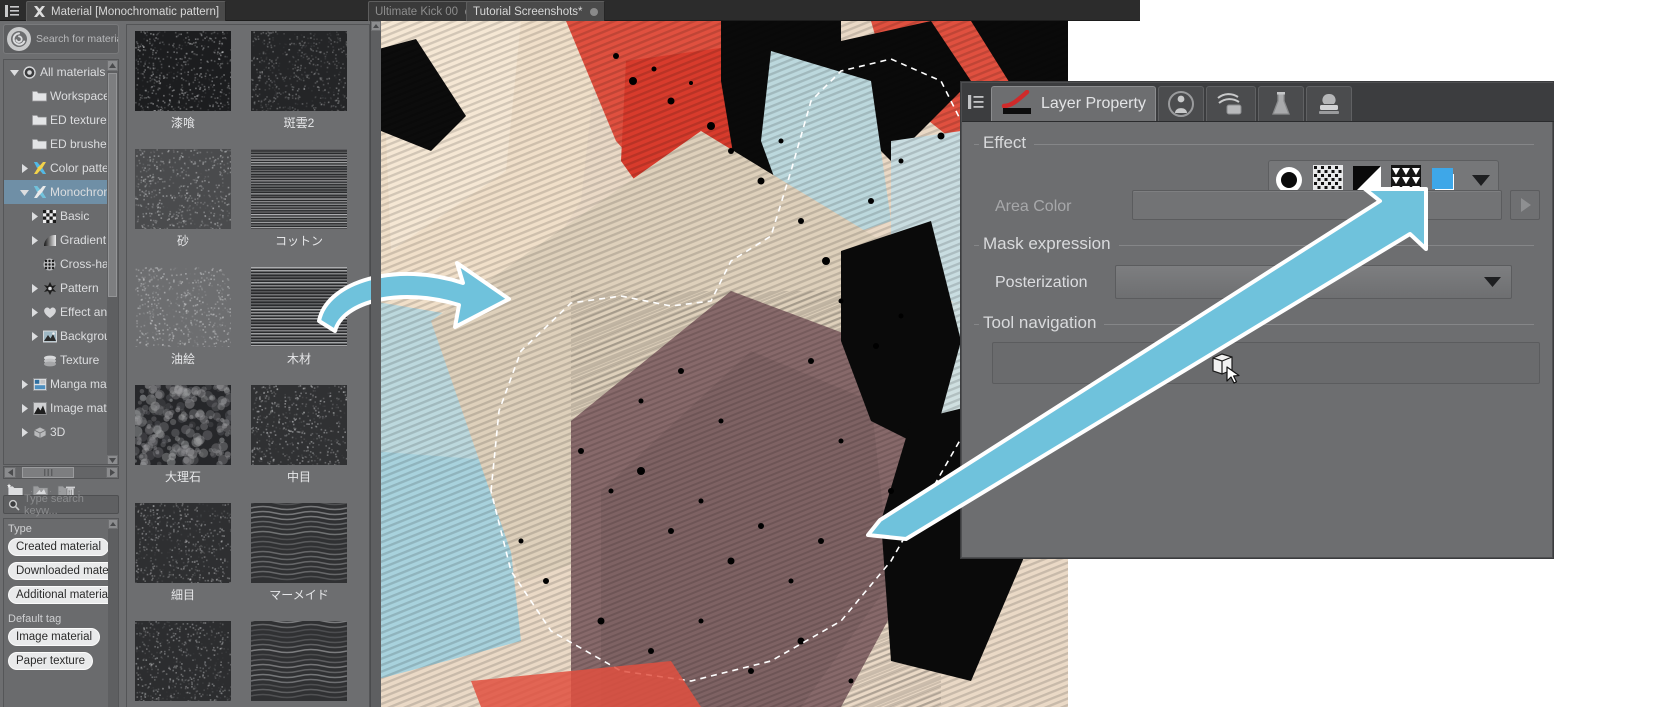 The height and width of the screenshot is (707, 1671). What do you see at coordinates (183, 553) in the screenshot?
I see `material-thumbnail: 細目` at bounding box center [183, 553].